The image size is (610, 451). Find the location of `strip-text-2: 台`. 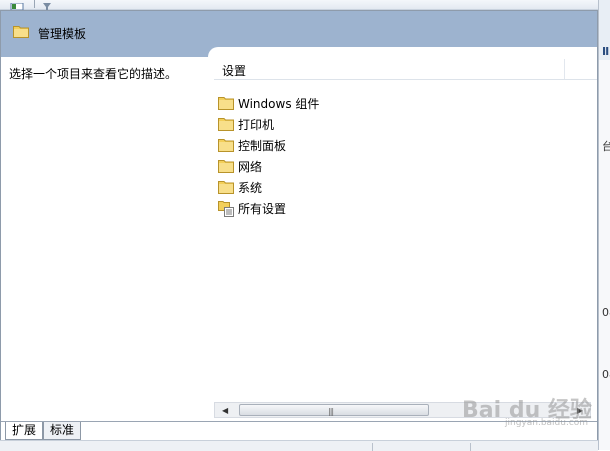

strip-text-2: 台 is located at coordinates (606, 146).